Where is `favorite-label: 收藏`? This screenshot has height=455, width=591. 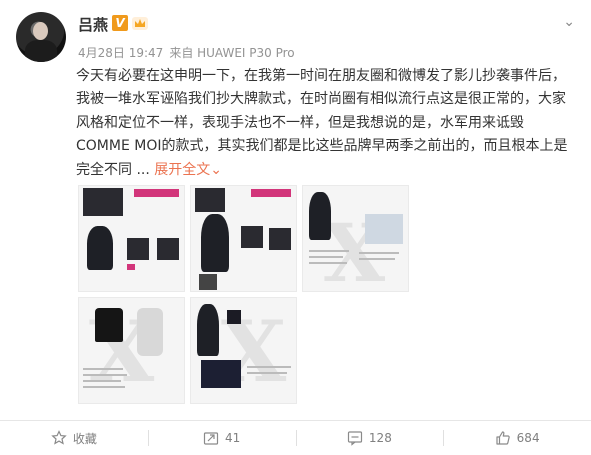
favorite-label: 收藏 is located at coordinates (84, 438).